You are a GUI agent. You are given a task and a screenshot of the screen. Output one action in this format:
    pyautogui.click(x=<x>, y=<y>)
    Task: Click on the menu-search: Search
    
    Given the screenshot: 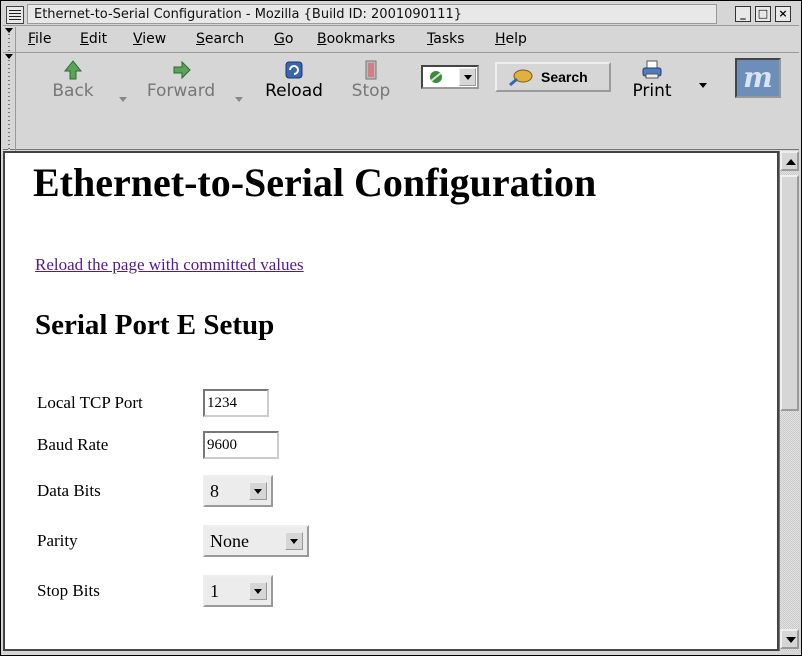 What is the action you would take?
    pyautogui.click(x=220, y=39)
    